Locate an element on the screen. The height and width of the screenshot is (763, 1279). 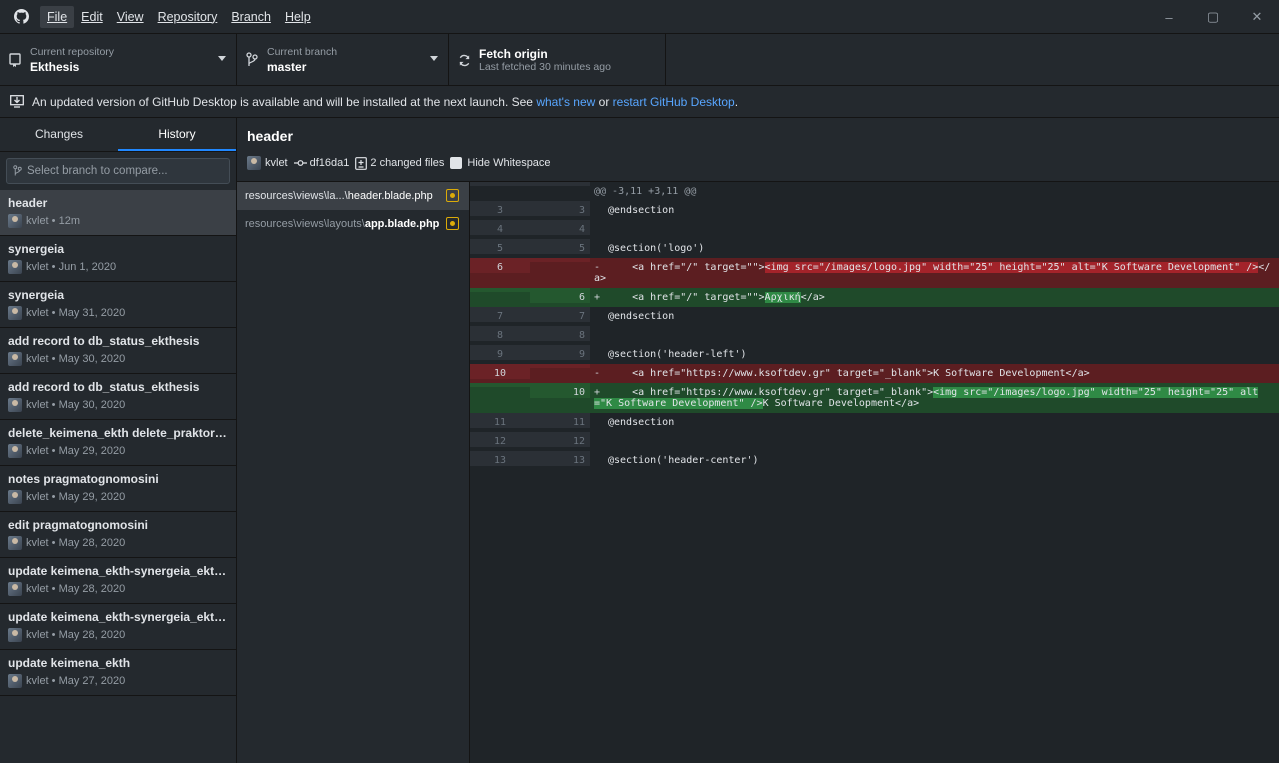
diff-line-context: 77 @endsection is located at coordinates (874, 316).